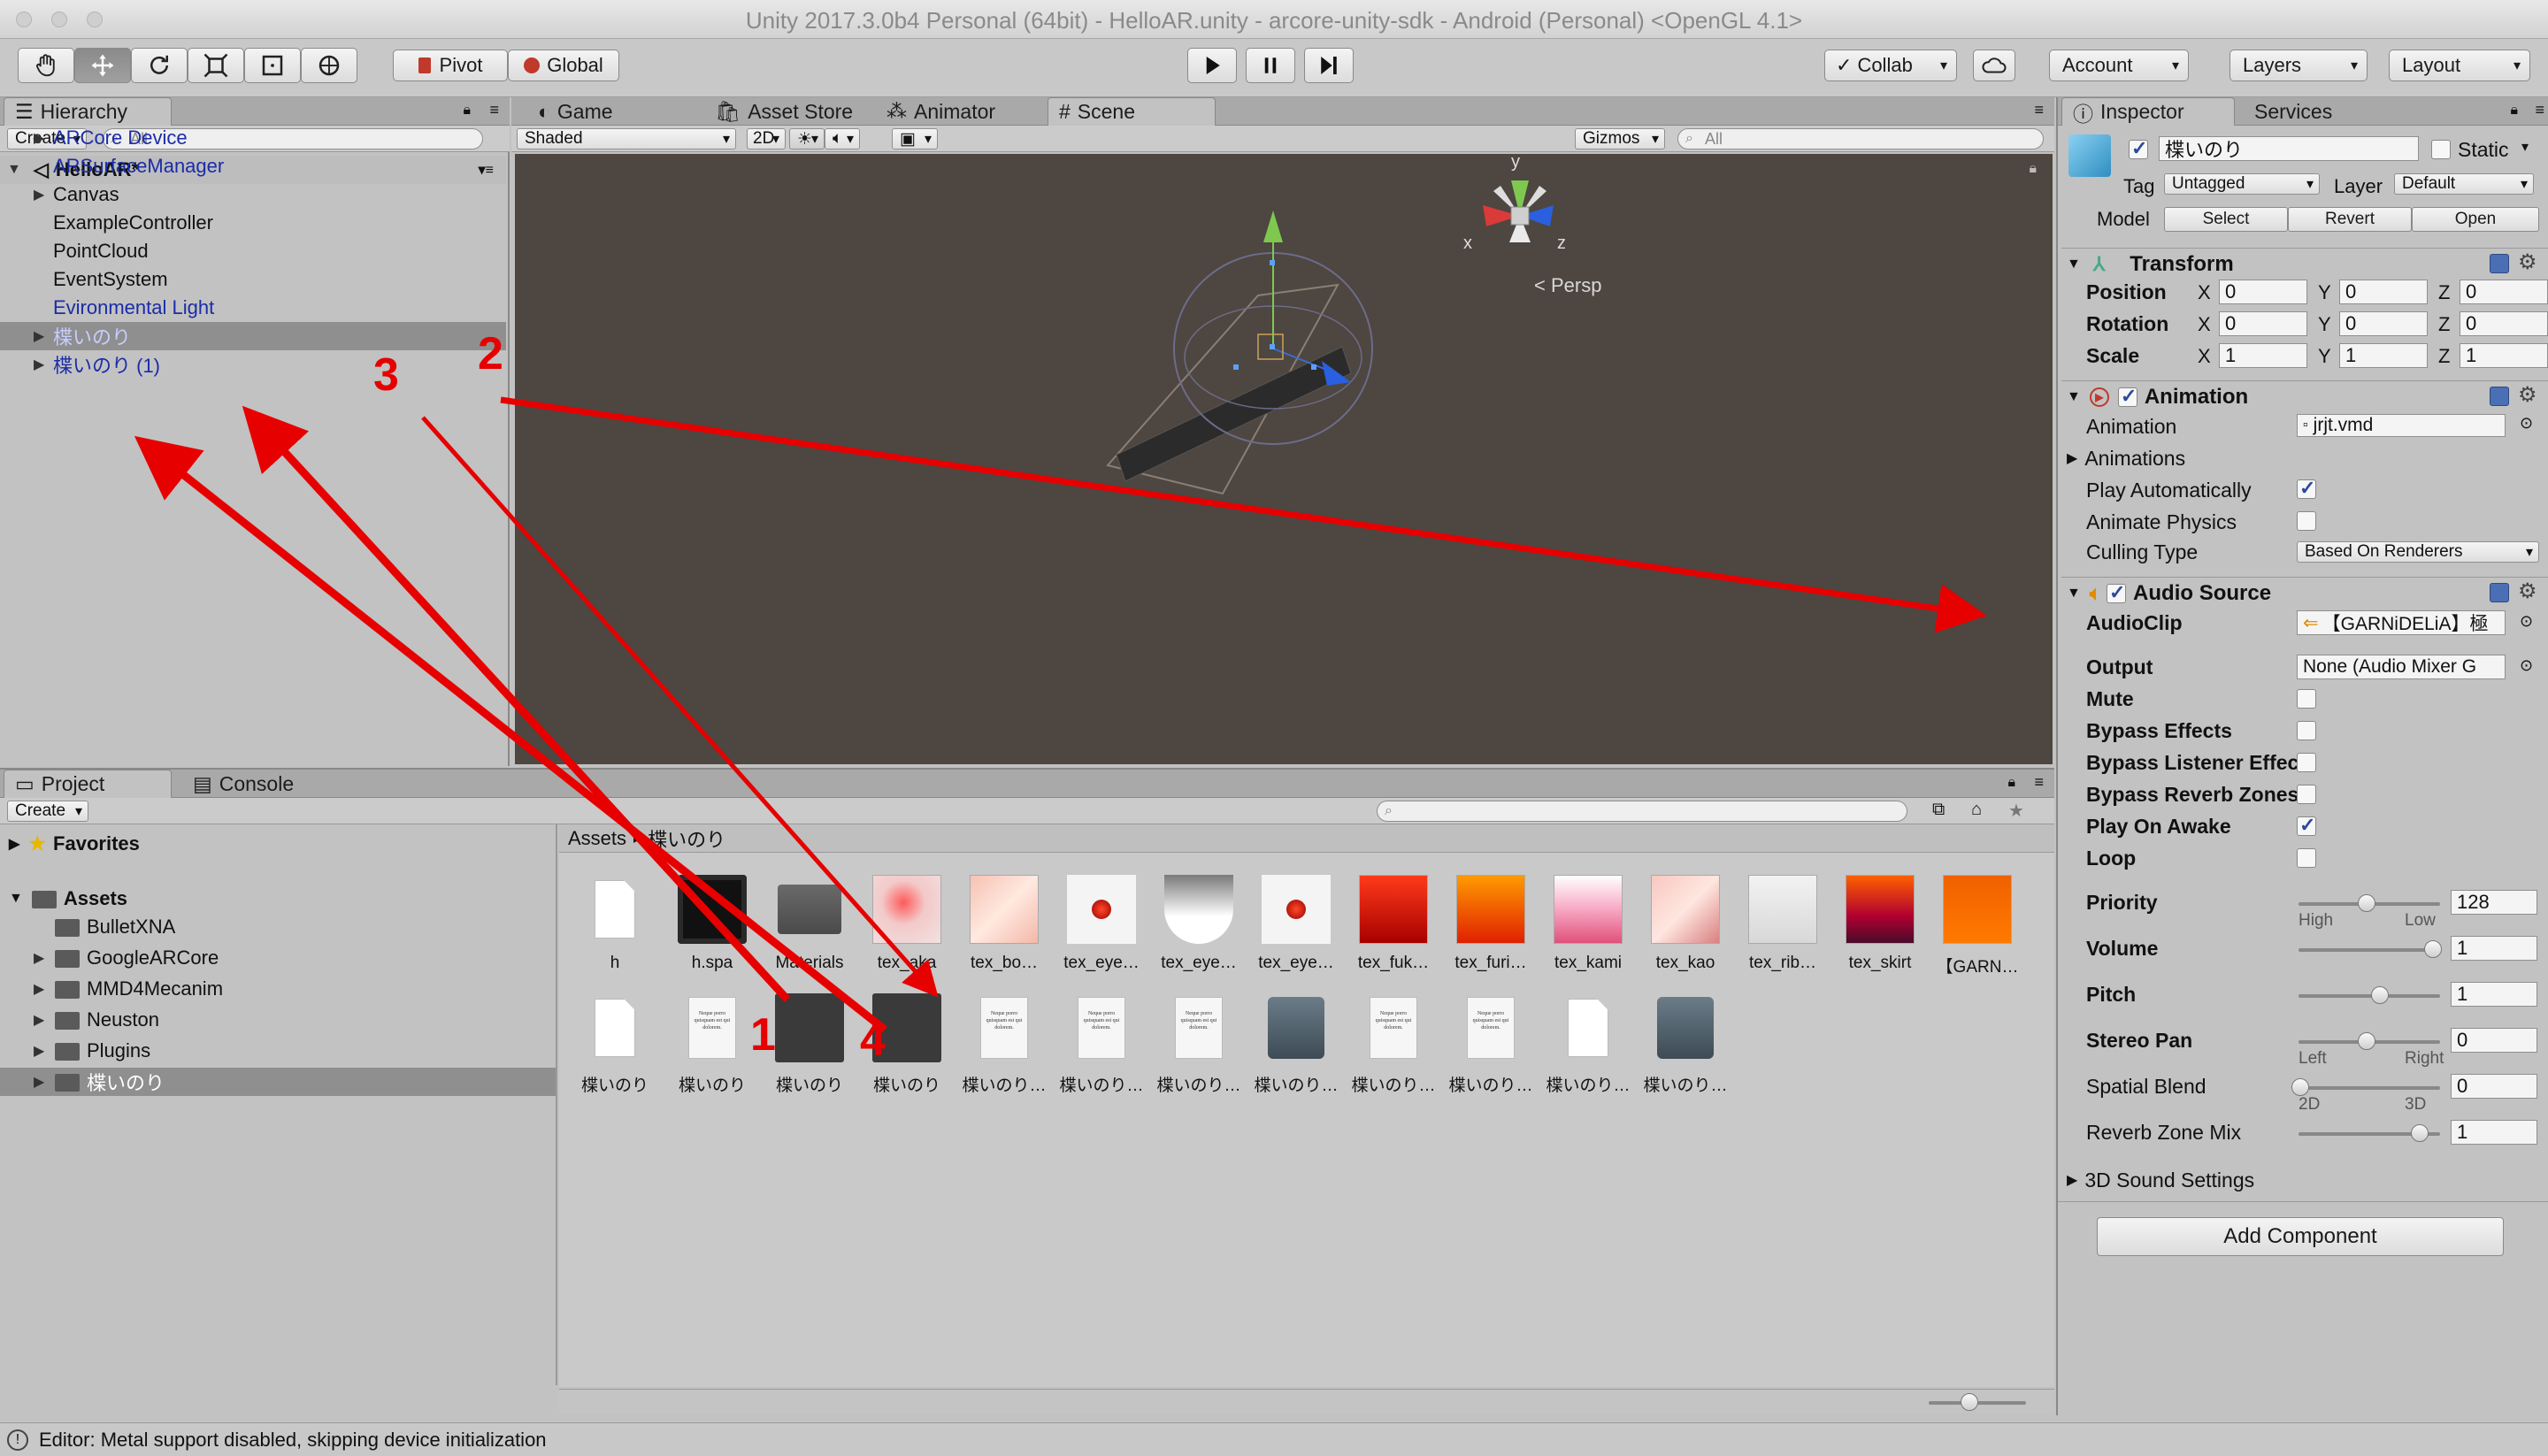 The image size is (2548, 1456). I want to click on move-tool-button, so click(102, 65).